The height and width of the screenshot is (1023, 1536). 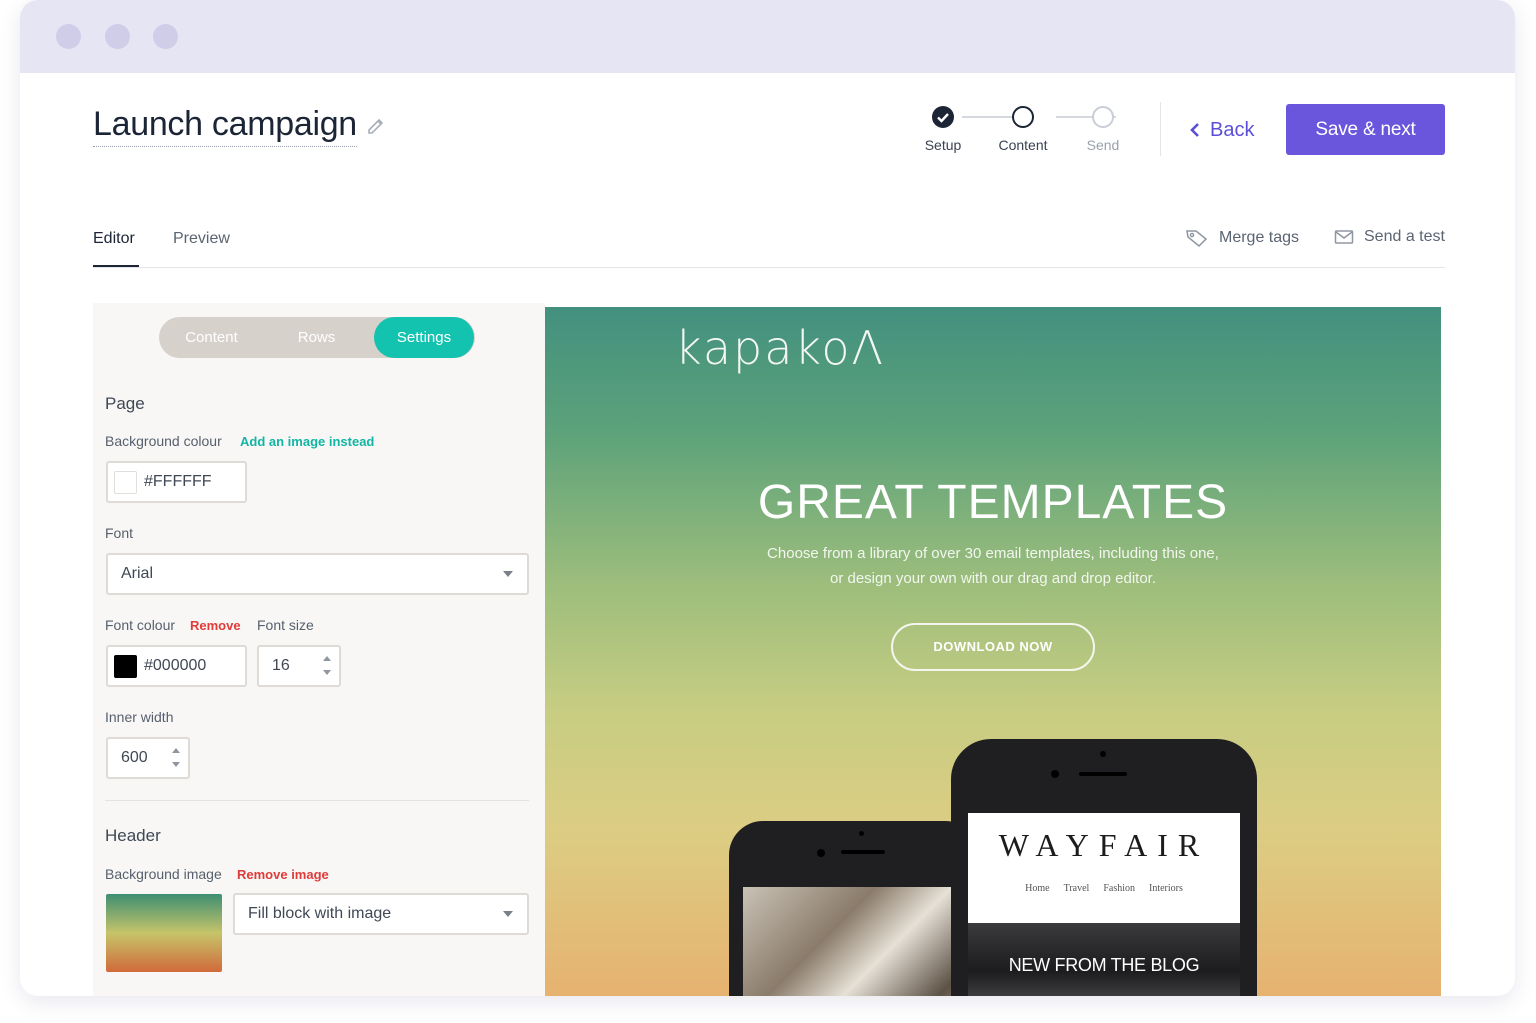 I want to click on hero-title: GREAT TEMPLATES, so click(x=993, y=502).